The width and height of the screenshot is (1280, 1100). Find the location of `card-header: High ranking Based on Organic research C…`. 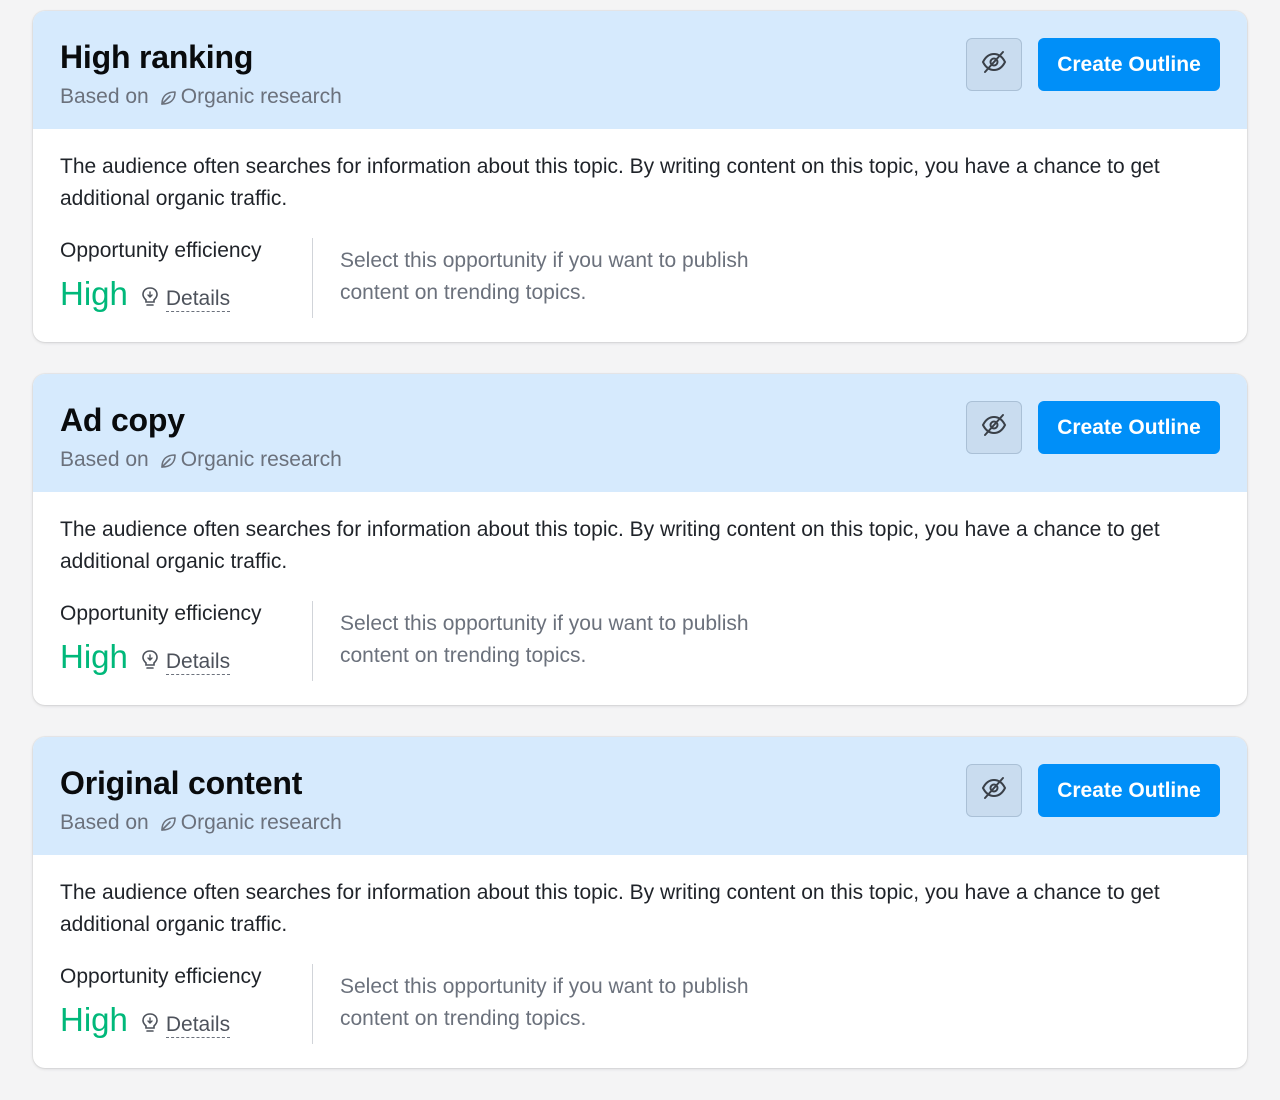

card-header: High ranking Based on Organic research C… is located at coordinates (640, 70).